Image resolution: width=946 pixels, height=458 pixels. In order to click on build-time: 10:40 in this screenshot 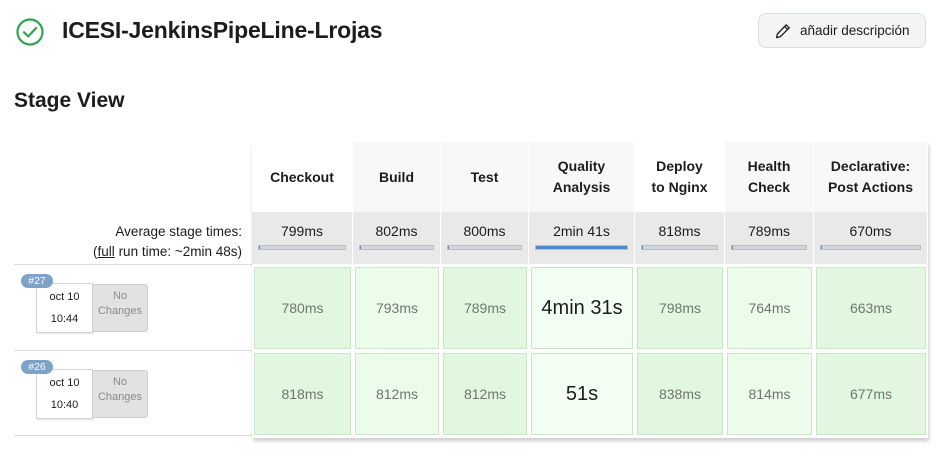, I will do `click(64, 405)`.